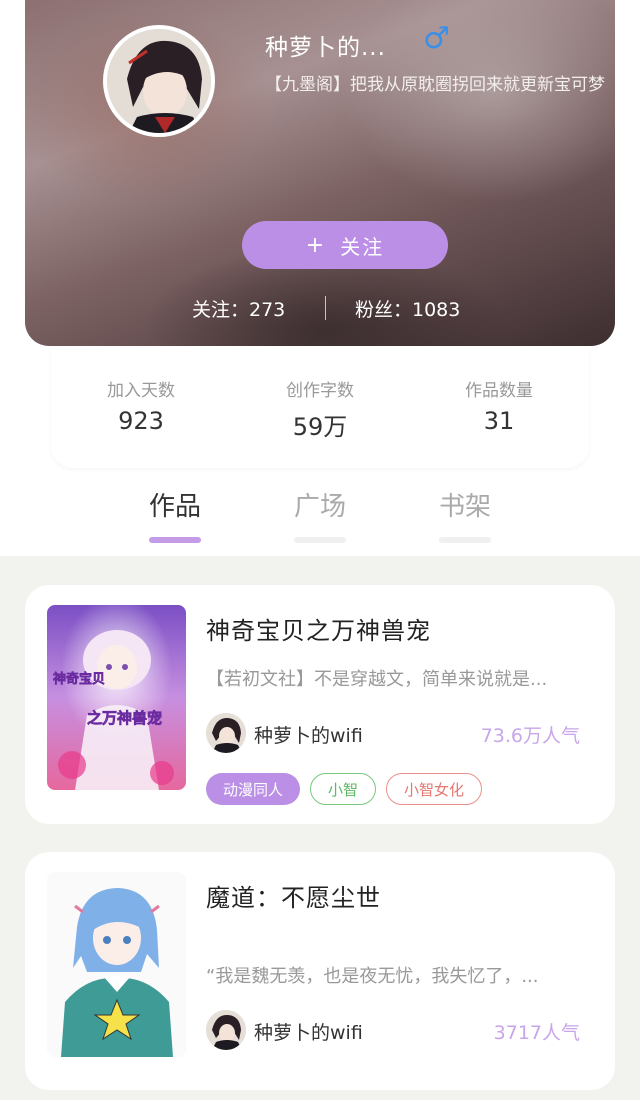  Describe the element at coordinates (362, 246) in the screenshot. I see `follow-button-label: 关注` at that location.